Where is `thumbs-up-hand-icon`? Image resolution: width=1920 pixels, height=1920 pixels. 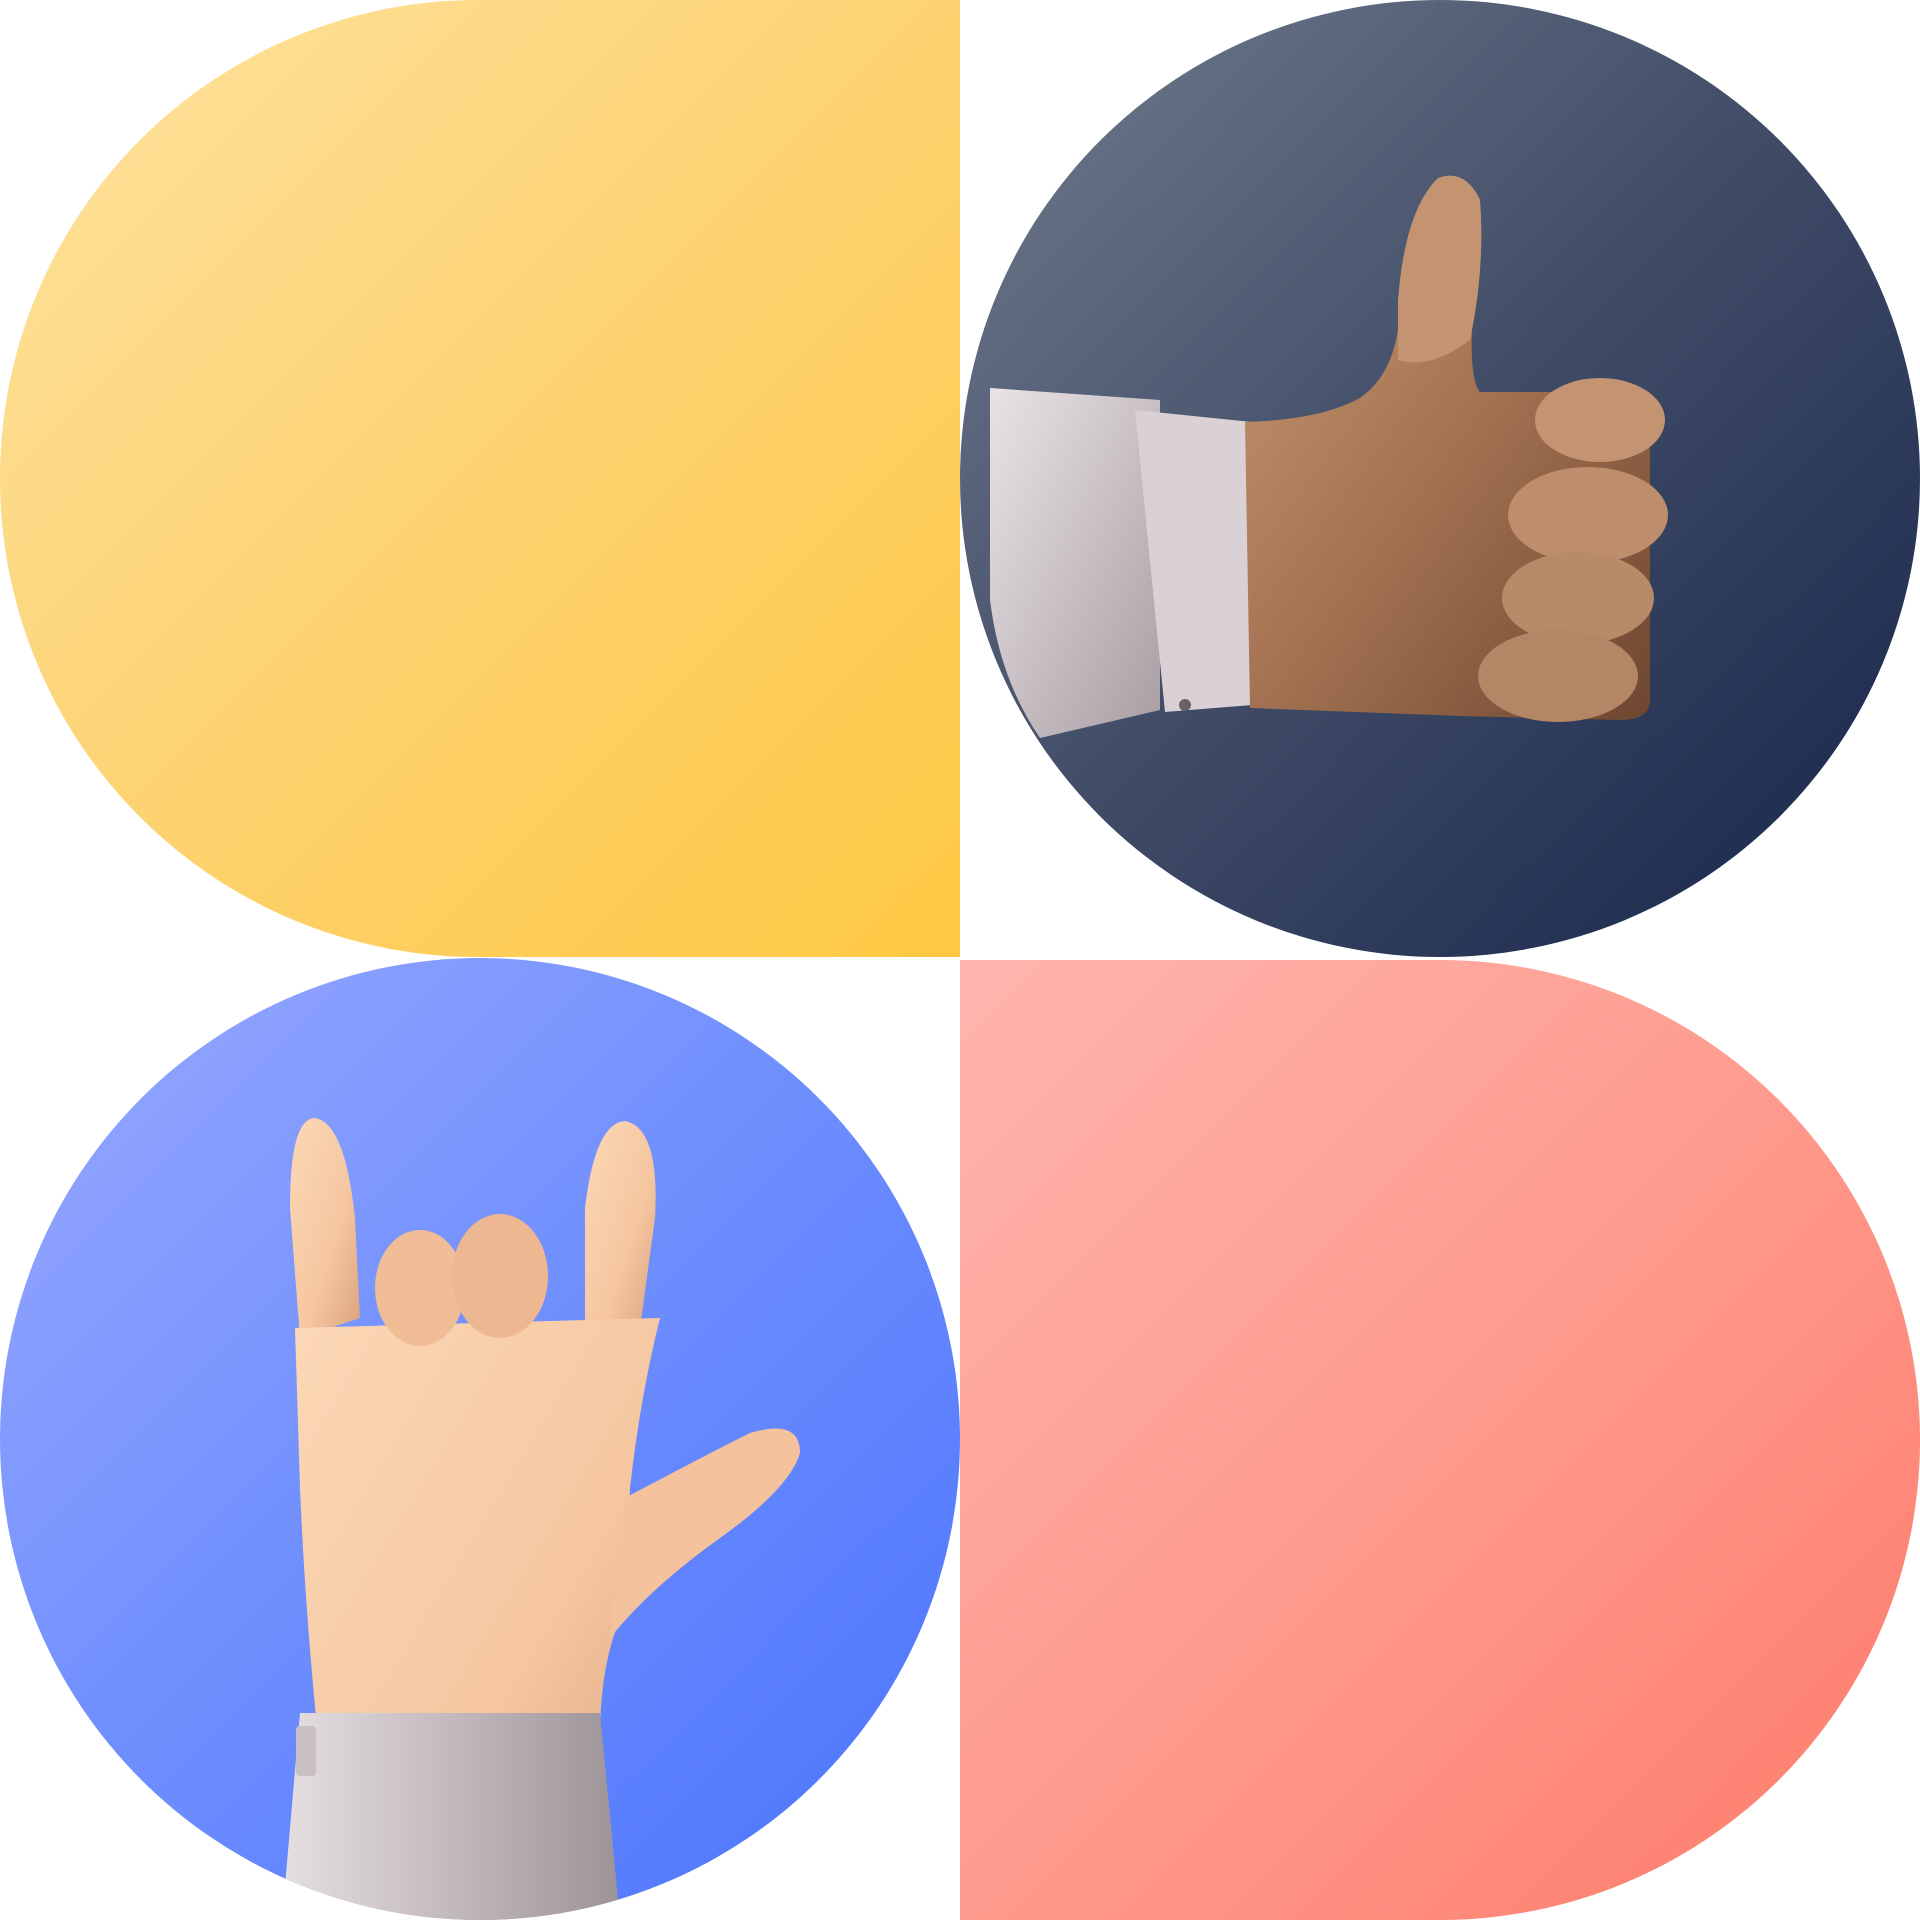
thumbs-up-hand-icon is located at coordinates (1329, 456).